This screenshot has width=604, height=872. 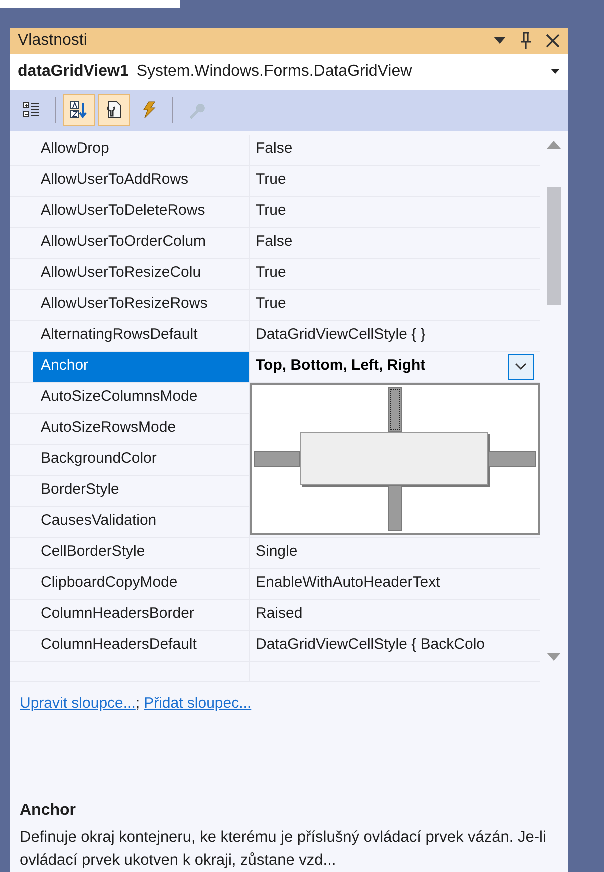 What do you see at coordinates (526, 41) in the screenshot?
I see `pin-icon` at bounding box center [526, 41].